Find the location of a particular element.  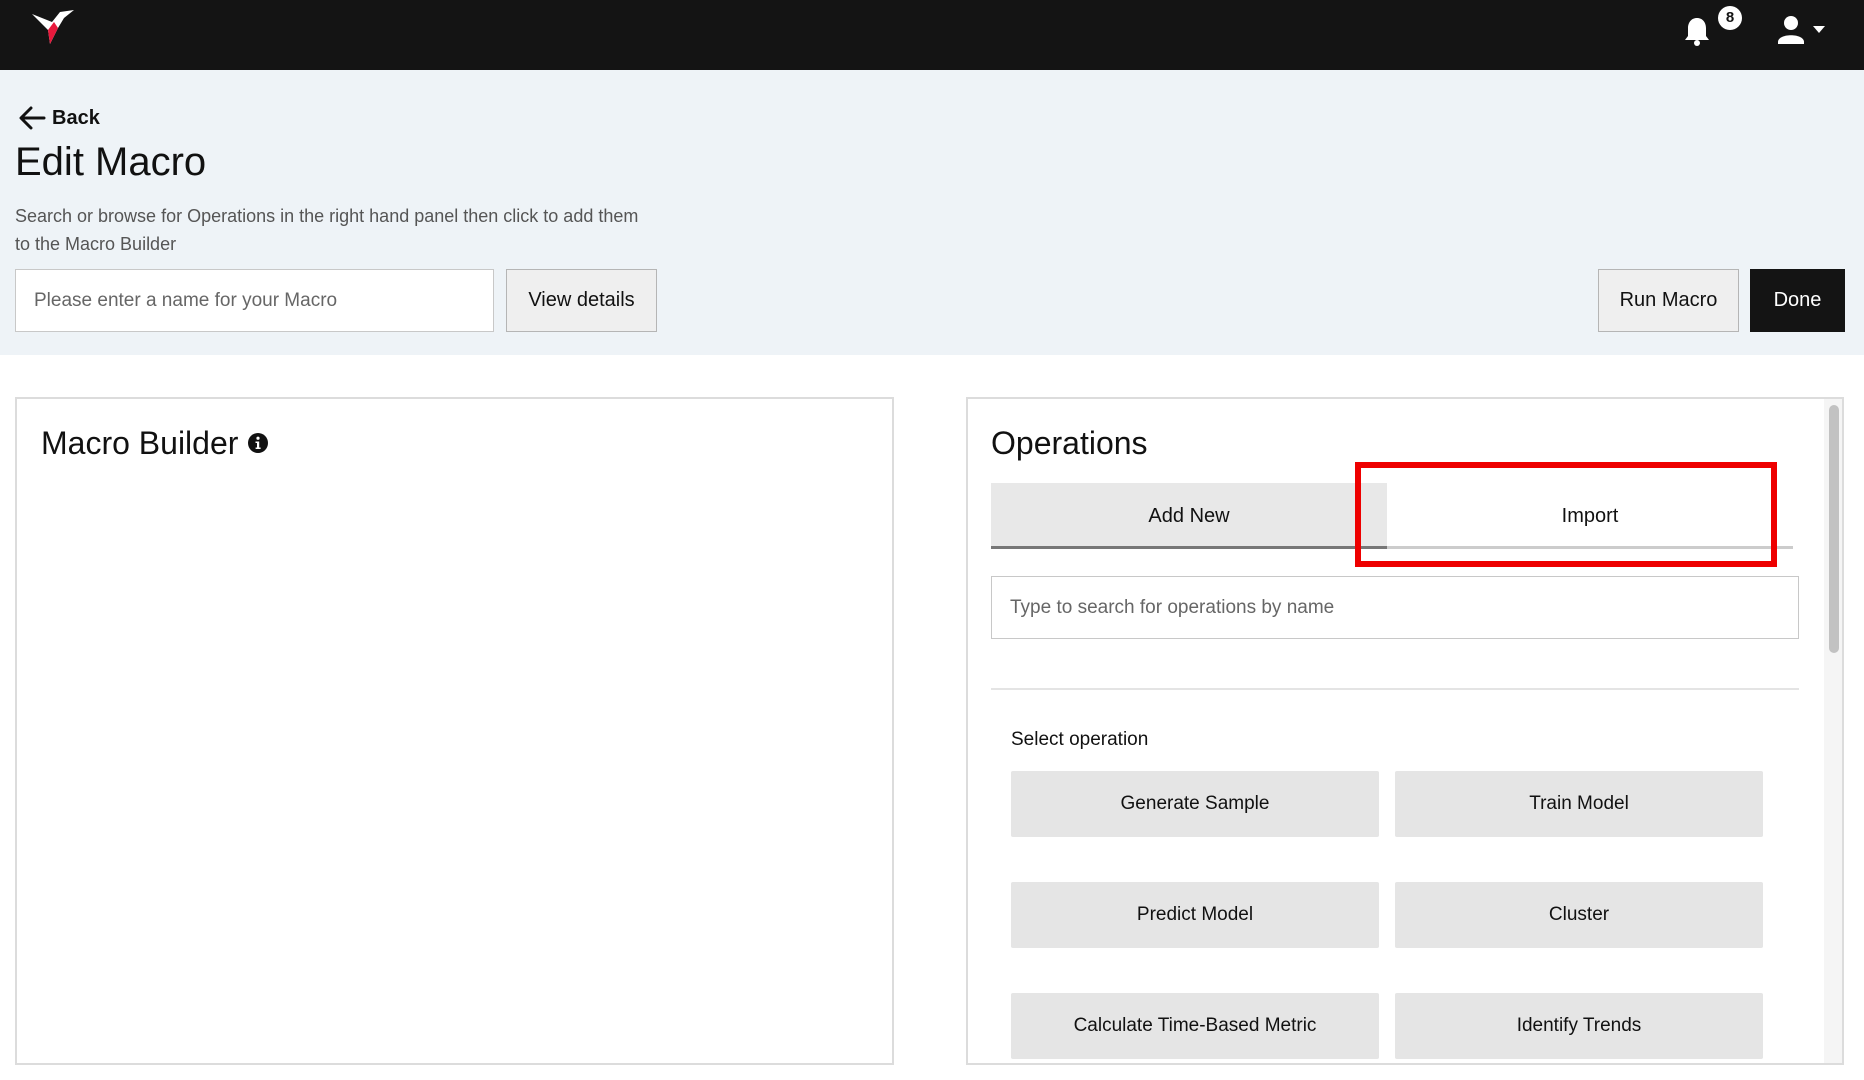

tab-add-new: Add New is located at coordinates (1189, 516).